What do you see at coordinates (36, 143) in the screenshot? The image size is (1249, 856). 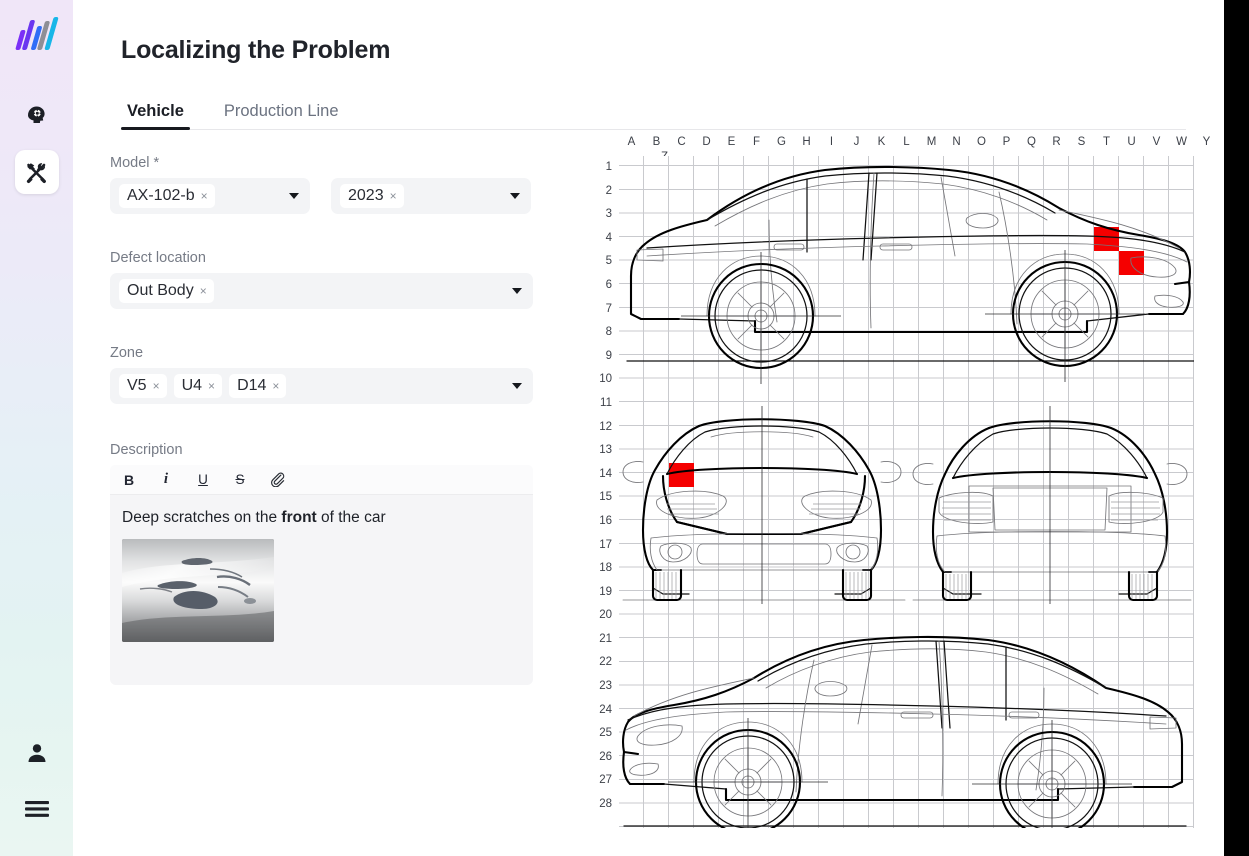 I see `sidebar-nav` at bounding box center [36, 143].